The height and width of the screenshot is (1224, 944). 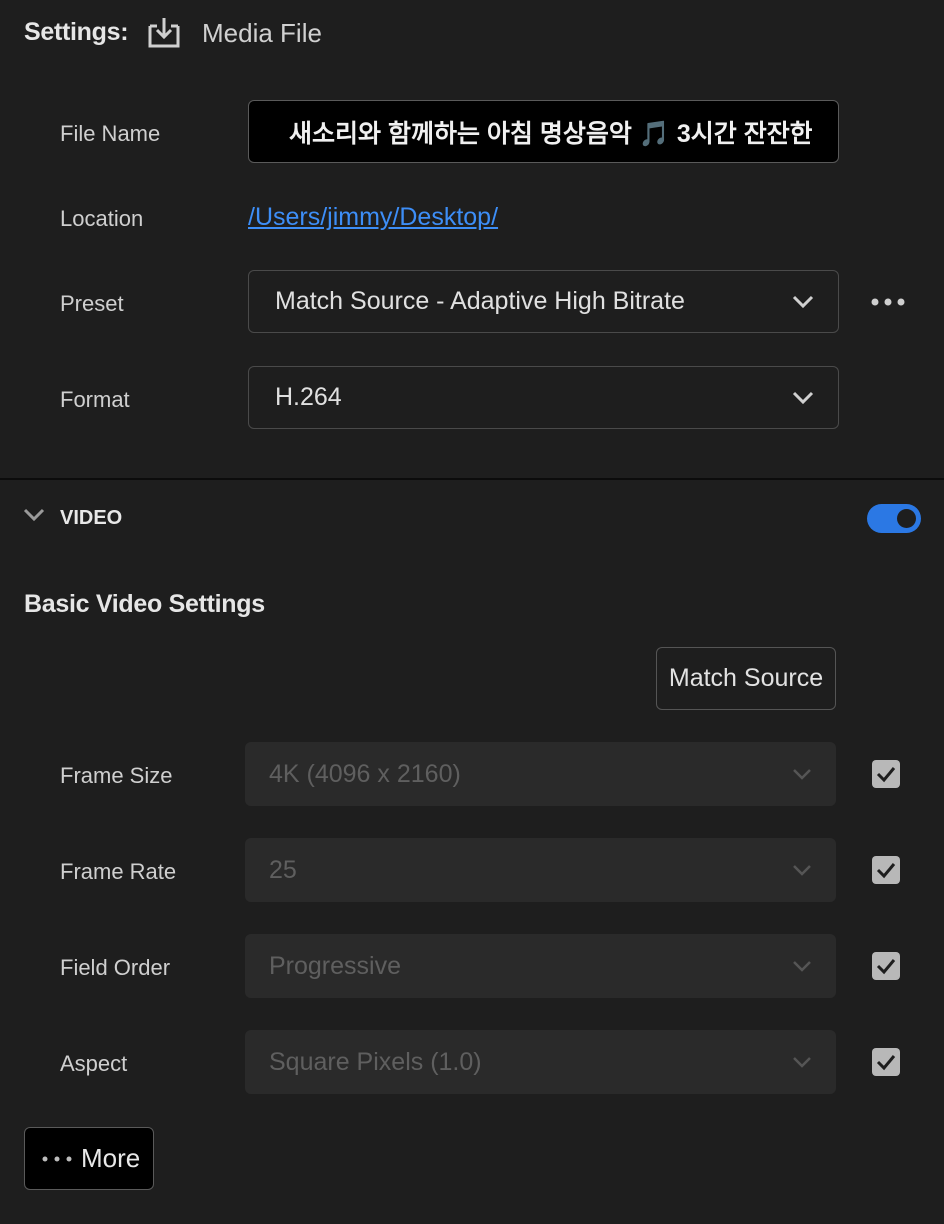 What do you see at coordinates (144, 604) in the screenshot?
I see `basic-video-settings-title: Basic Video Settings` at bounding box center [144, 604].